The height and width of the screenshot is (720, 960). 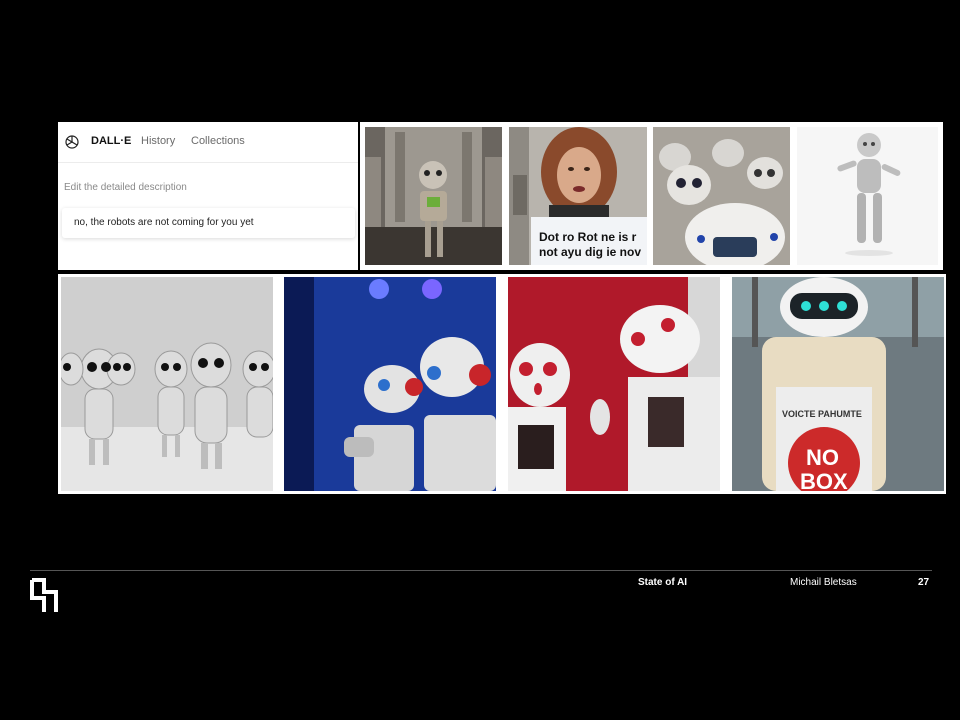 I want to click on dalle-brand: DALL·E, so click(x=111, y=141).